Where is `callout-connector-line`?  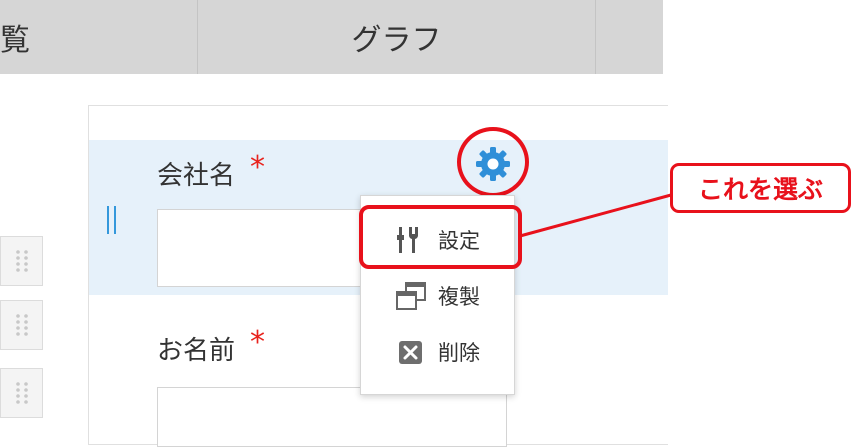 callout-connector-line is located at coordinates (595, 215).